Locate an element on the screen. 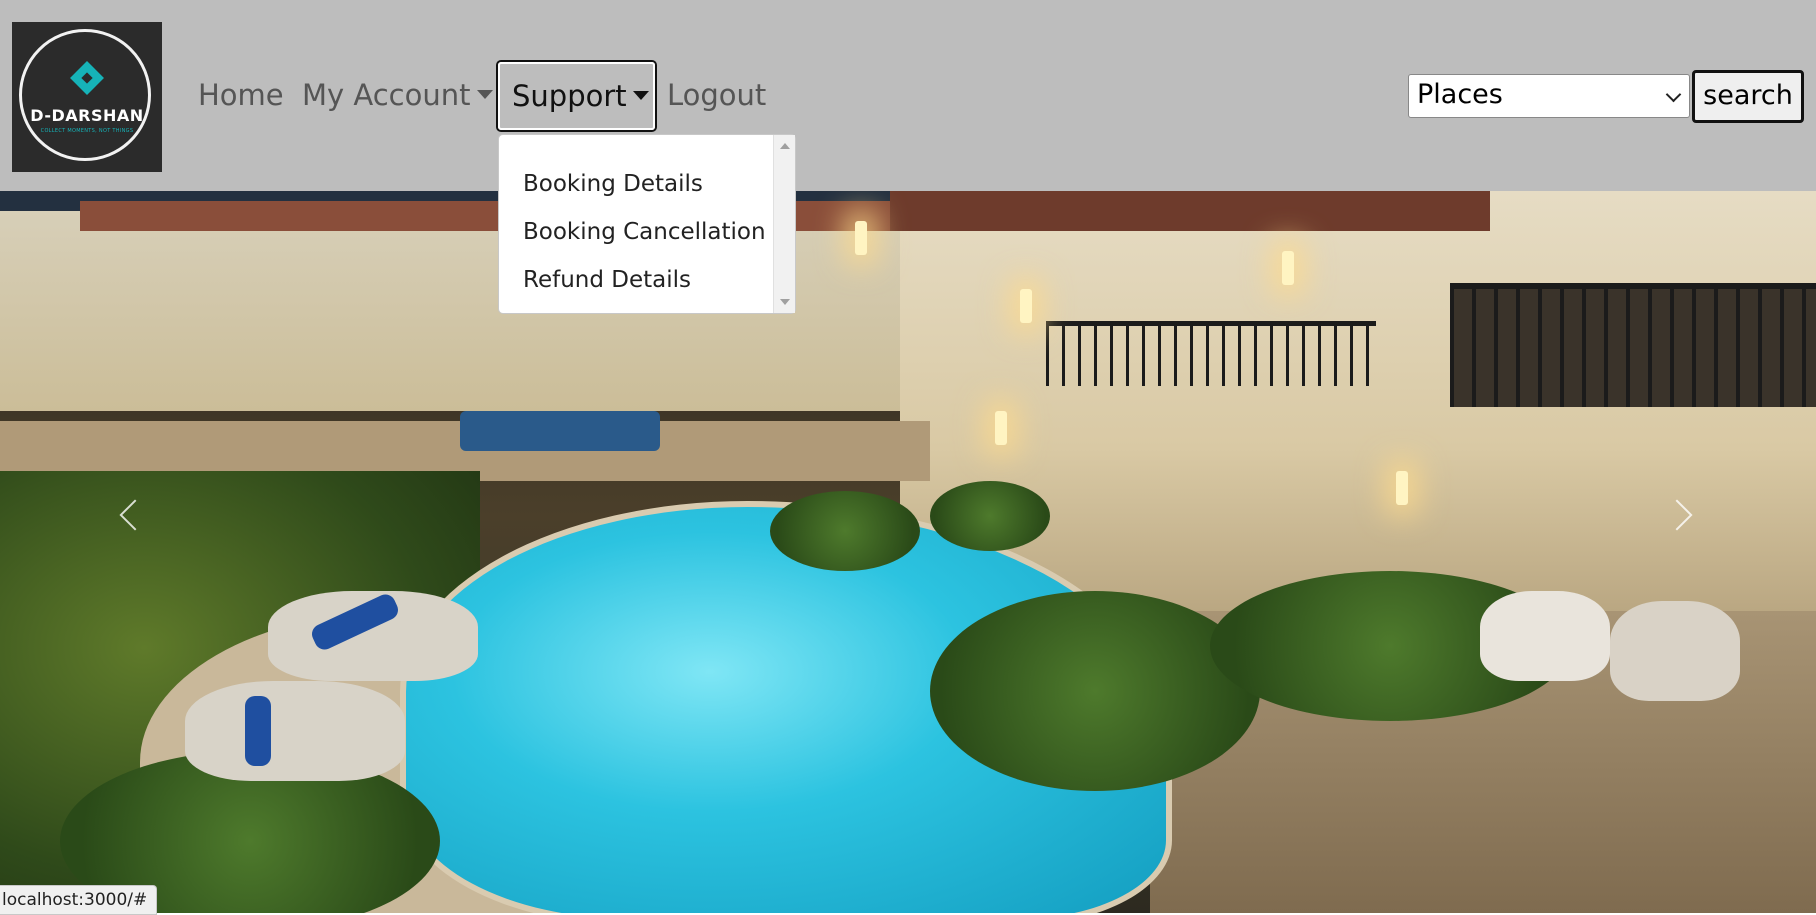 This screenshot has height=915, width=1816. nav-home: Home is located at coordinates (241, 95).